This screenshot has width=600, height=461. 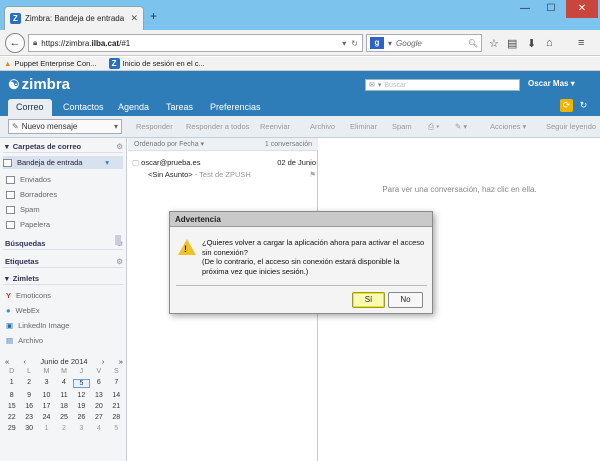 What do you see at coordinates (81, 417) in the screenshot?
I see `calendar-day: 26` at bounding box center [81, 417].